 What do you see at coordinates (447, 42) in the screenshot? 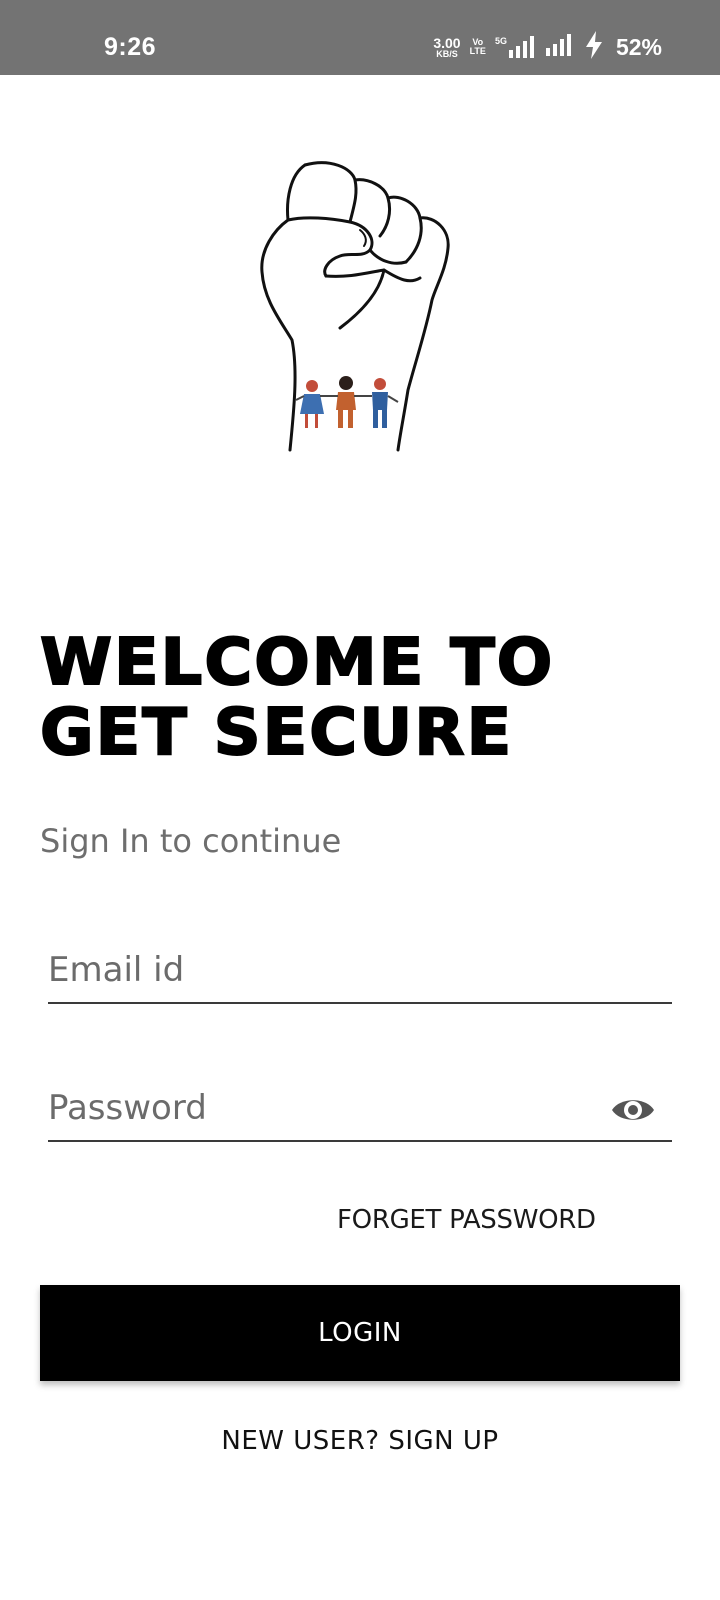
I see `net-speed-value: 3.00` at bounding box center [447, 42].